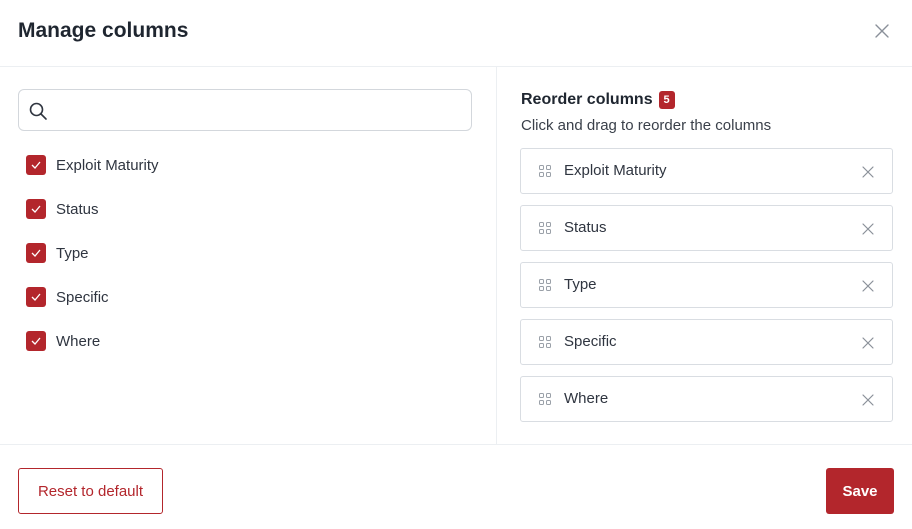  I want to click on reorder-item-status: Status, so click(706, 228).